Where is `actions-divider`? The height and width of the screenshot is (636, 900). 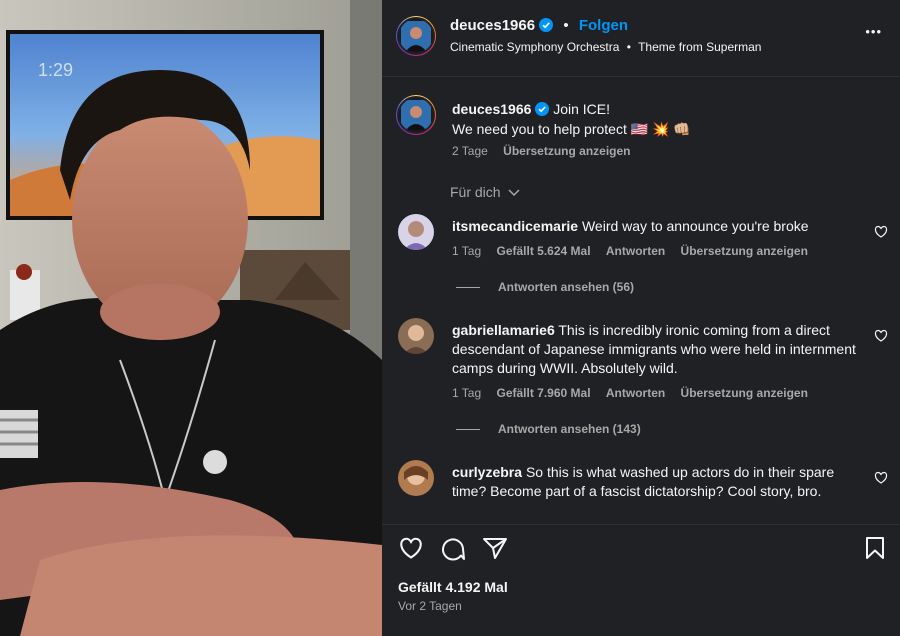 actions-divider is located at coordinates (641, 524).